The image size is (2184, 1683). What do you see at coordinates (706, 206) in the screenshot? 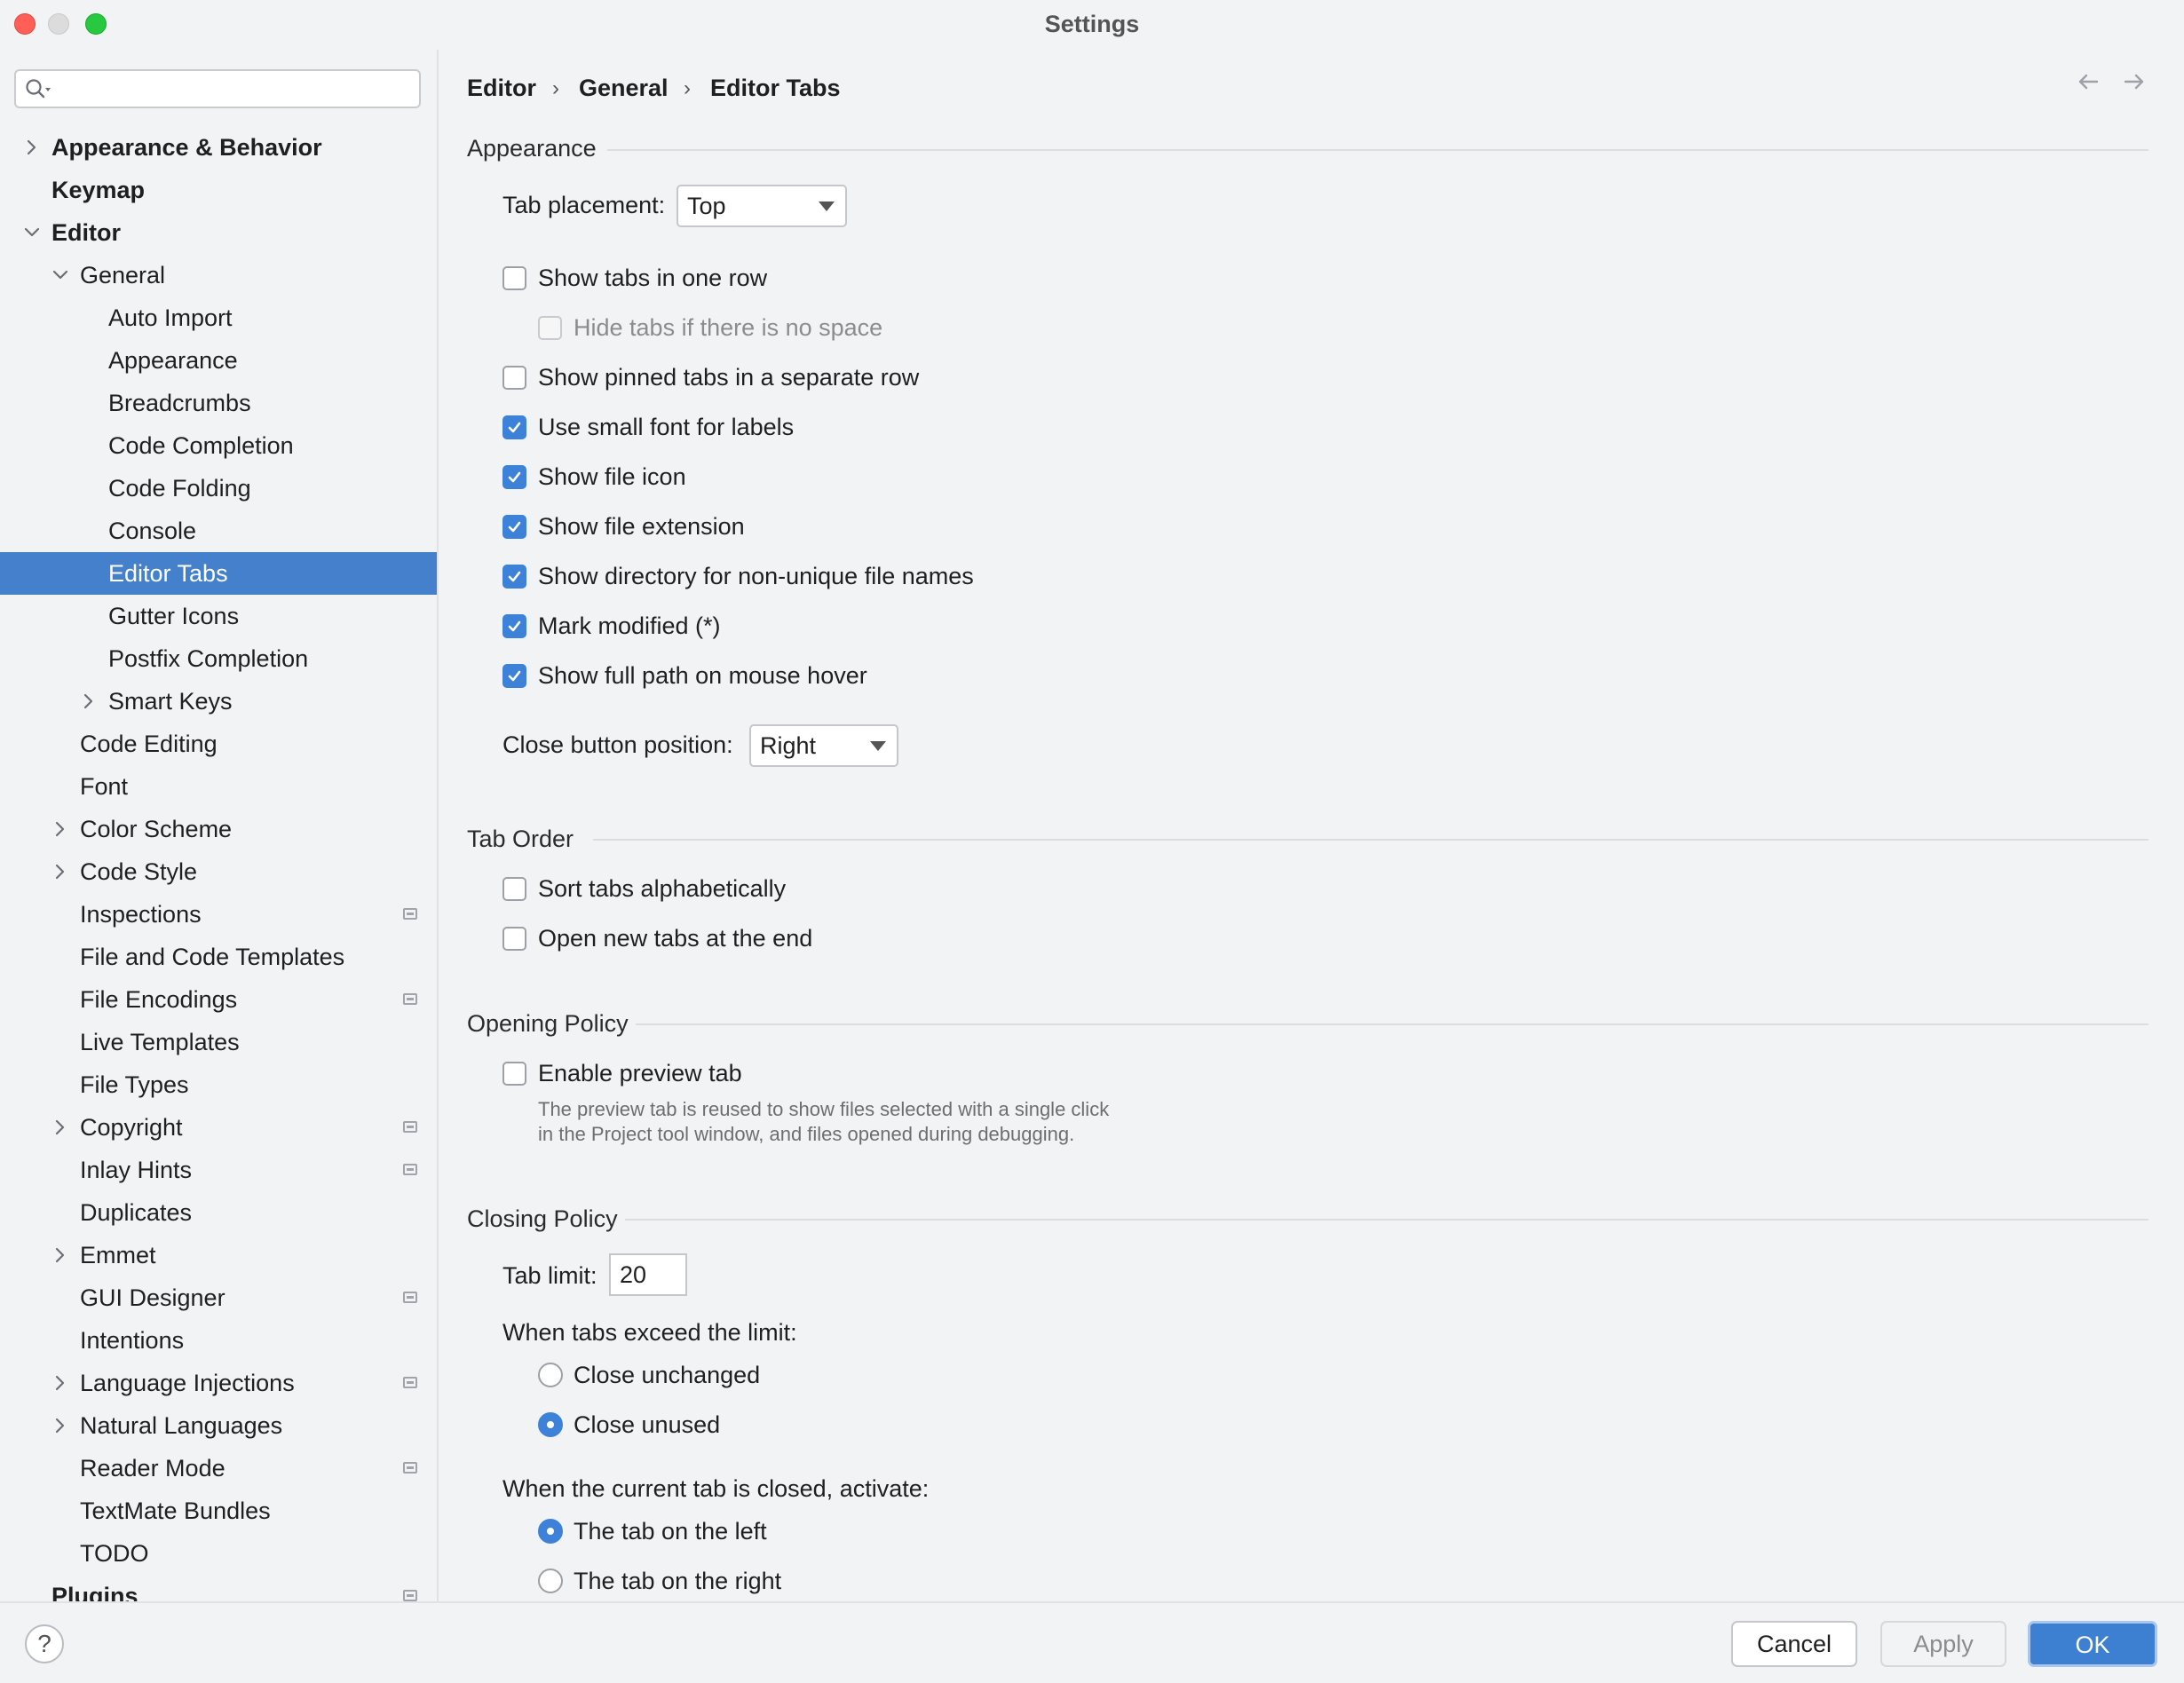
I see `tab-placement-value: Top` at bounding box center [706, 206].